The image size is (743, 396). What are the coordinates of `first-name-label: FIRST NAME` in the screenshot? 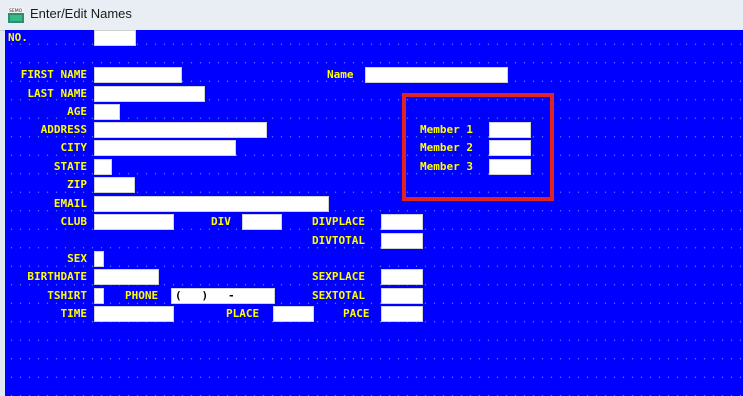 It's located at (53, 74).